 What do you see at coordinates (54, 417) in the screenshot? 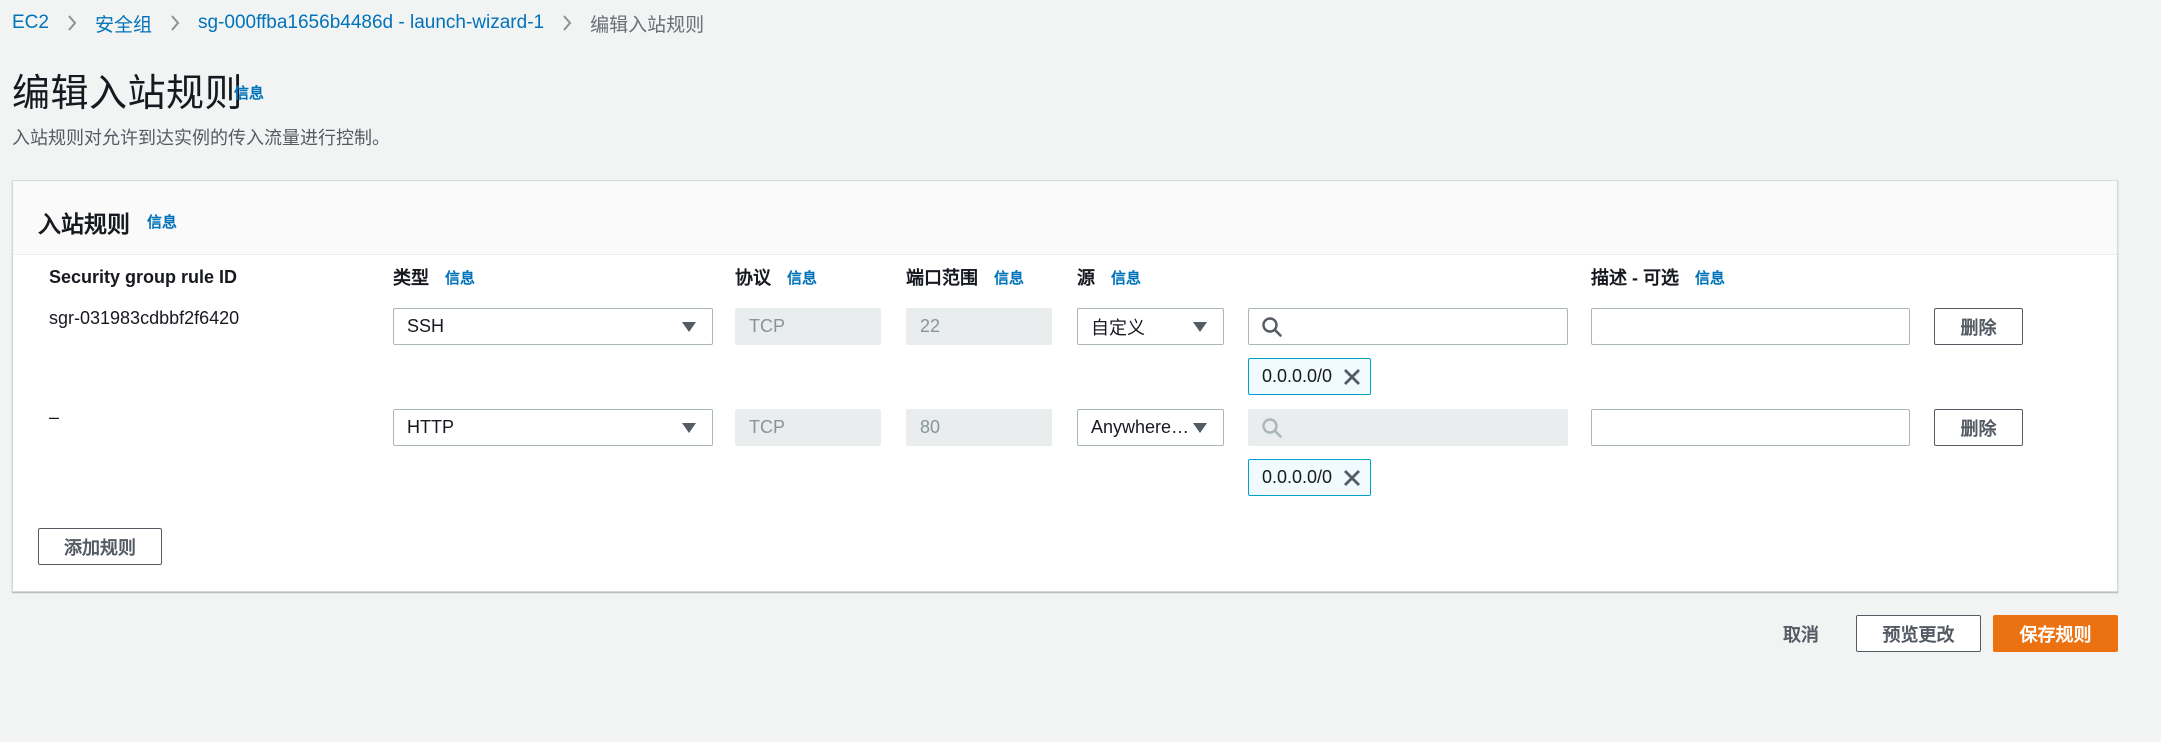
I see `rule-id: –` at bounding box center [54, 417].